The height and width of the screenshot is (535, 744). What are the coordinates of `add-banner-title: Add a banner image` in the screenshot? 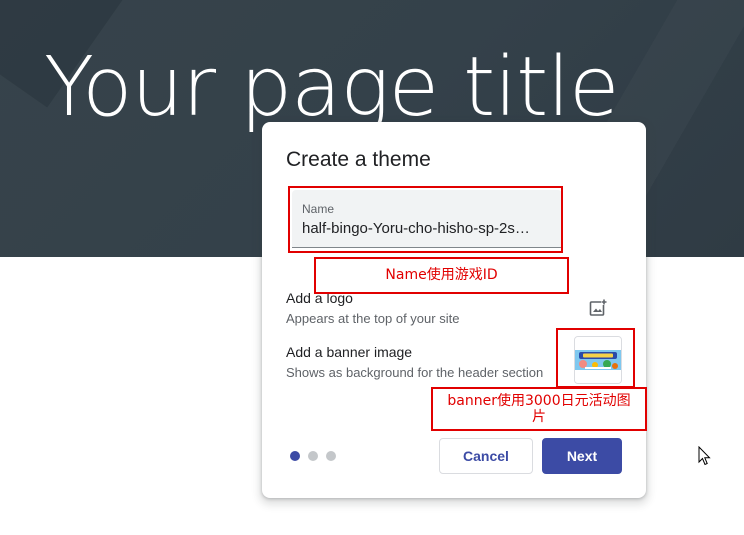 It's located at (349, 352).